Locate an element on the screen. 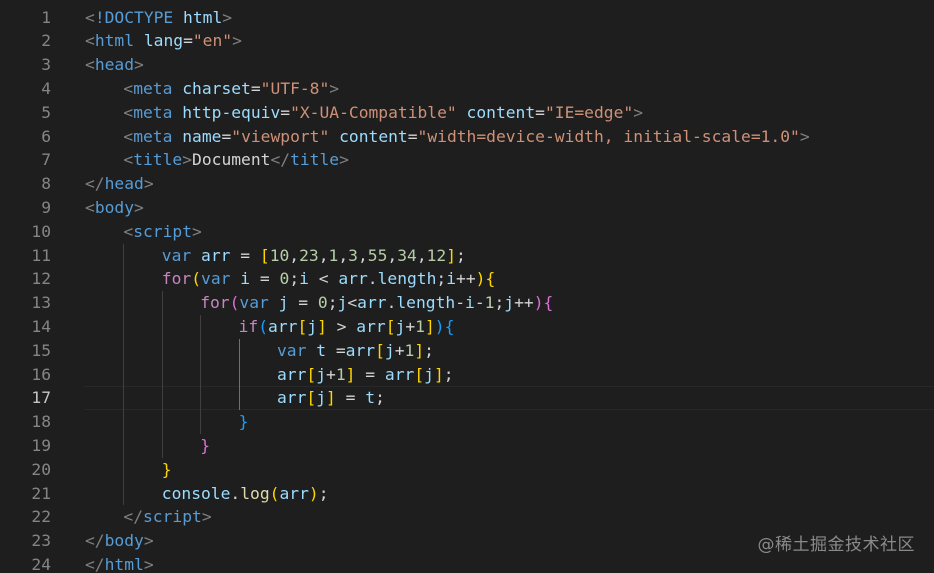 This screenshot has width=934, height=573. code-line: 8 </head> is located at coordinates (467, 184).